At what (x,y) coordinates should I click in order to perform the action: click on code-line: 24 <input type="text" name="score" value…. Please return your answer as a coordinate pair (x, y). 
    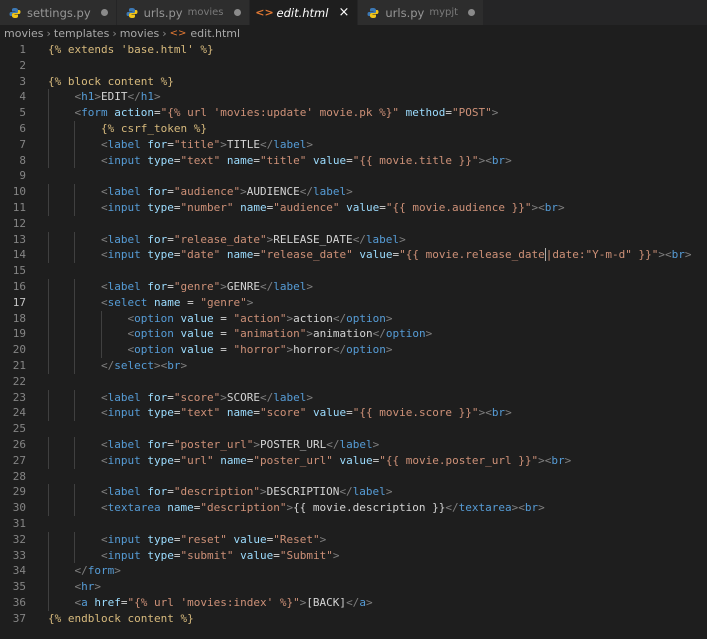
    Looking at the image, I should click on (353, 413).